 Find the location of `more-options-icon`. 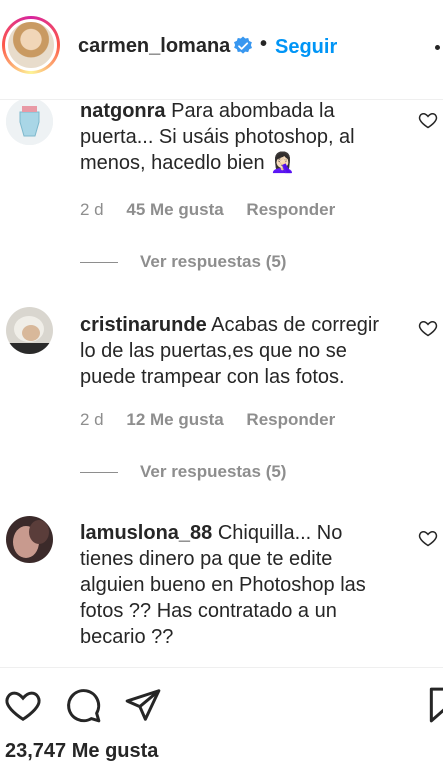

more-options-icon is located at coordinates (437, 47).